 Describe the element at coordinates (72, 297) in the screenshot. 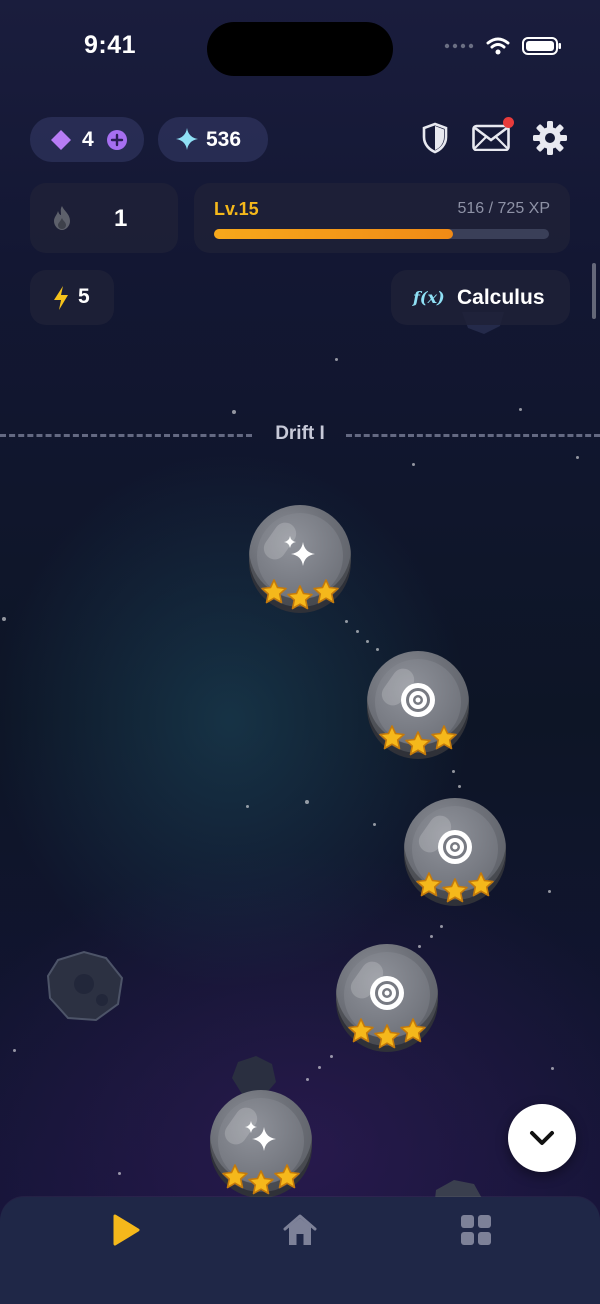

I see `energy-card: 5` at that location.